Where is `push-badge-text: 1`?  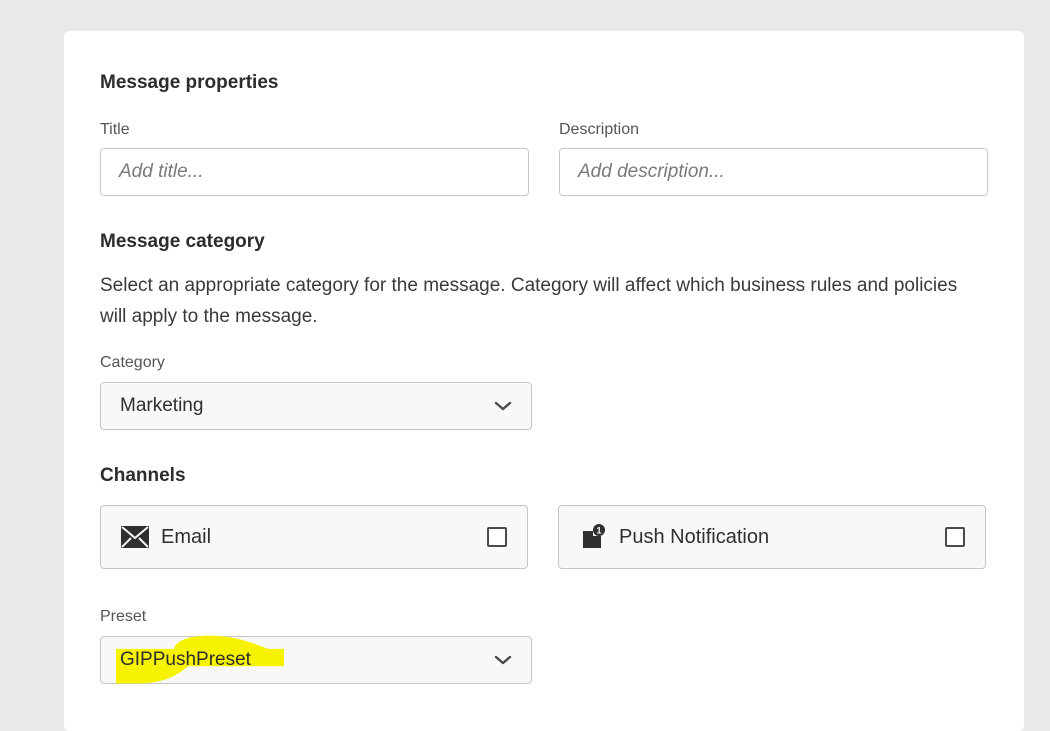 push-badge-text: 1 is located at coordinates (598, 531).